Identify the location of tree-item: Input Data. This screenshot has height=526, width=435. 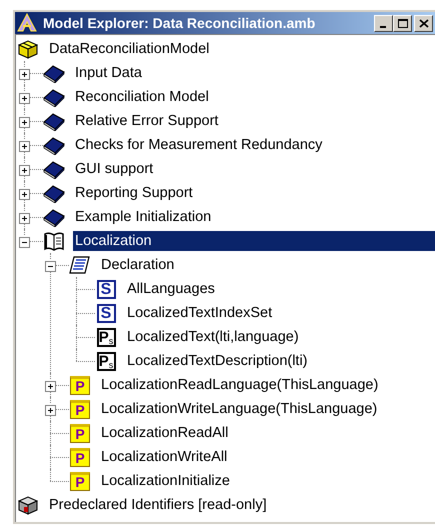
(108, 73).